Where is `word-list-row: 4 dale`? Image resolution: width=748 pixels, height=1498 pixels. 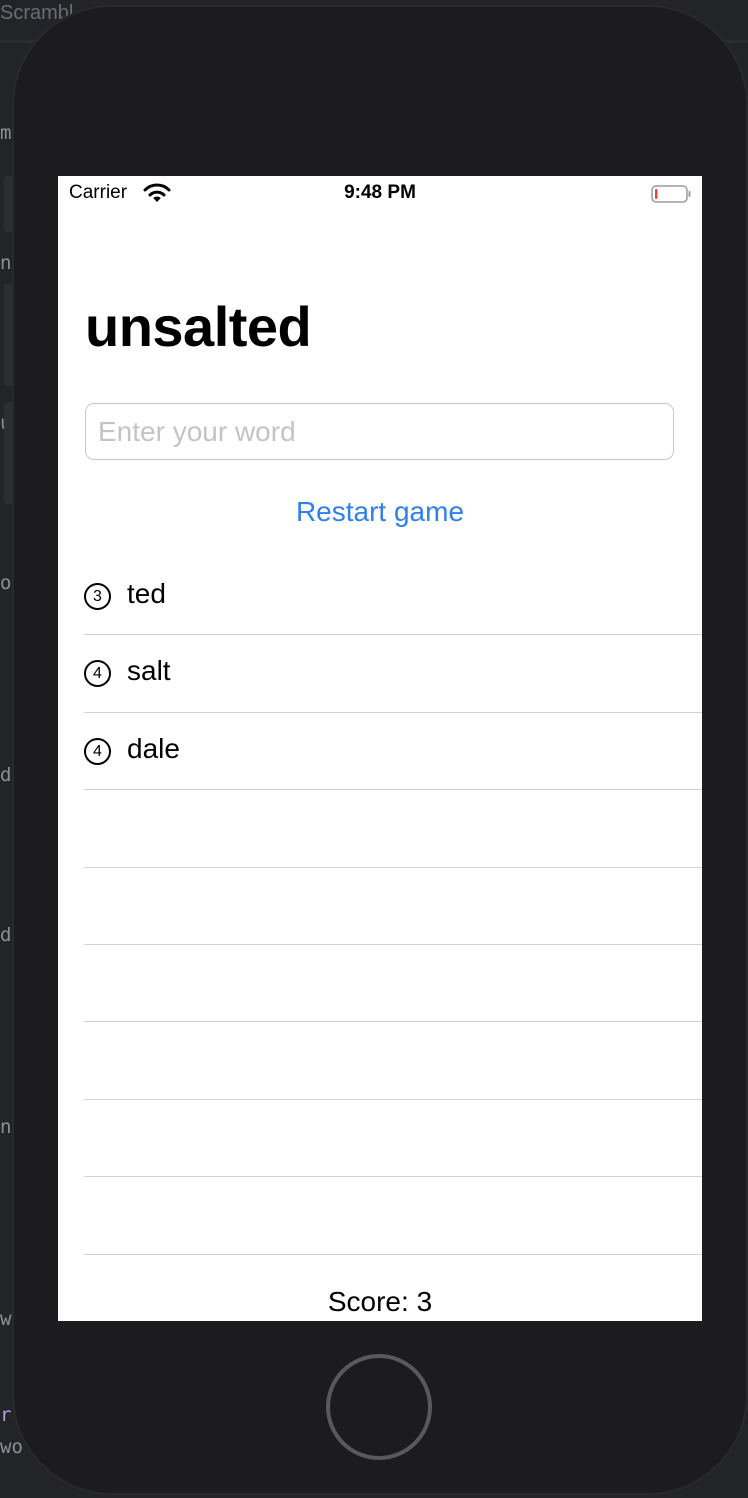 word-list-row: 4 dale is located at coordinates (393, 752).